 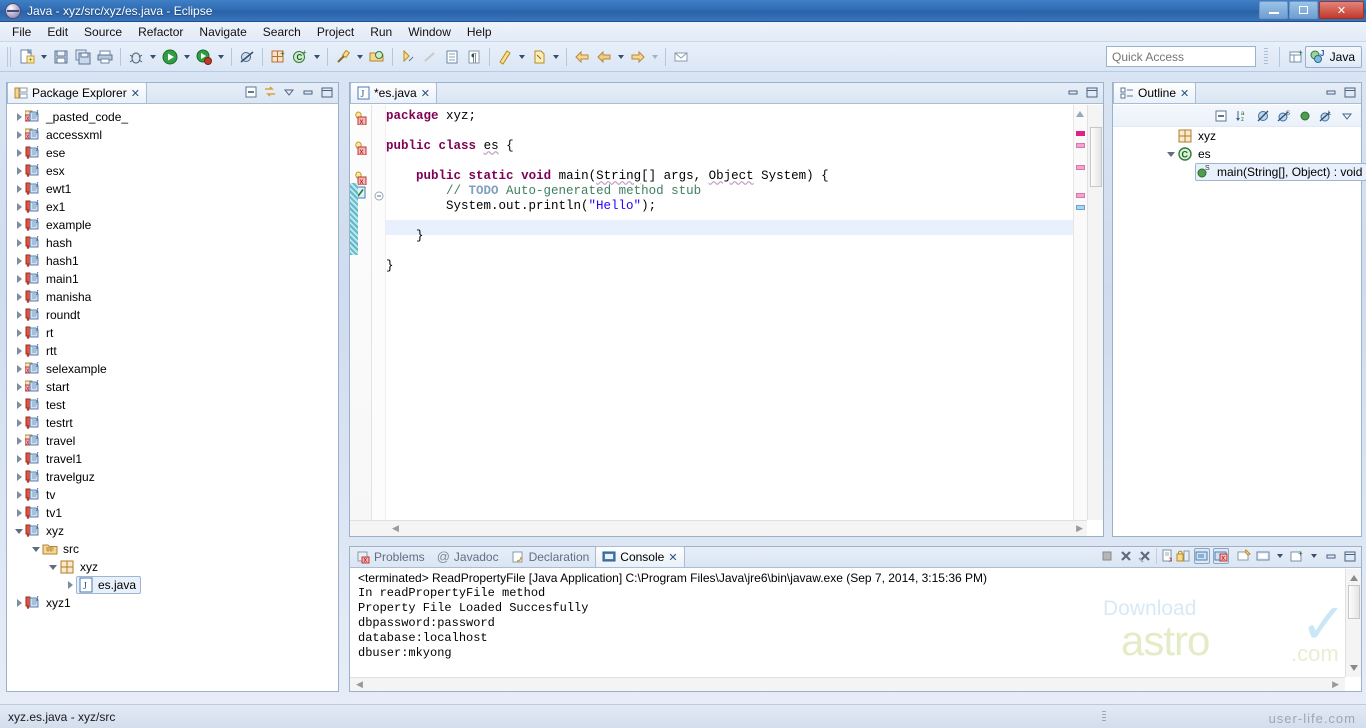 What do you see at coordinates (278, 57) in the screenshot?
I see `new-java-package-icon: +` at bounding box center [278, 57].